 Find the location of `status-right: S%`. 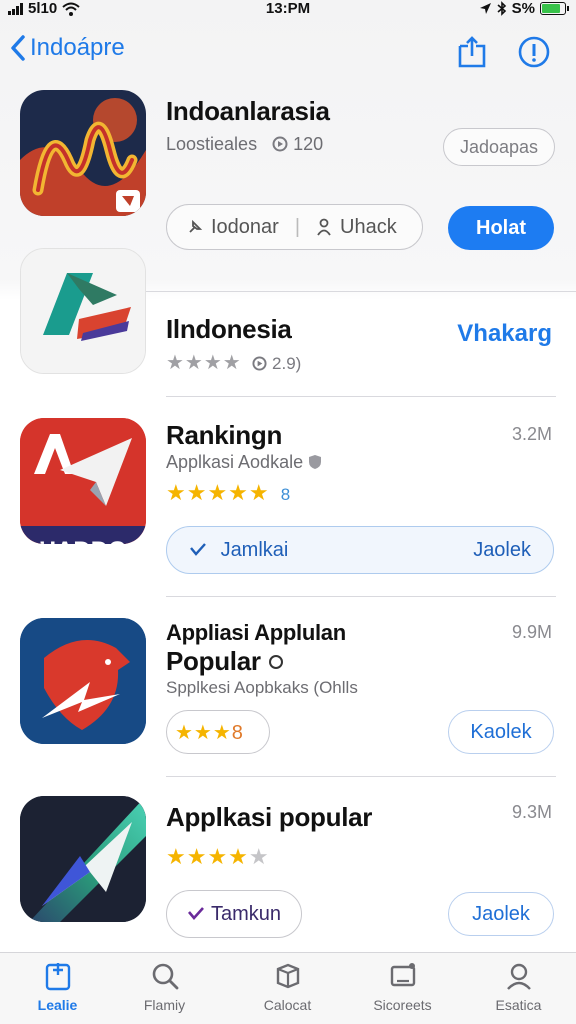

status-right: S% is located at coordinates (524, 8).